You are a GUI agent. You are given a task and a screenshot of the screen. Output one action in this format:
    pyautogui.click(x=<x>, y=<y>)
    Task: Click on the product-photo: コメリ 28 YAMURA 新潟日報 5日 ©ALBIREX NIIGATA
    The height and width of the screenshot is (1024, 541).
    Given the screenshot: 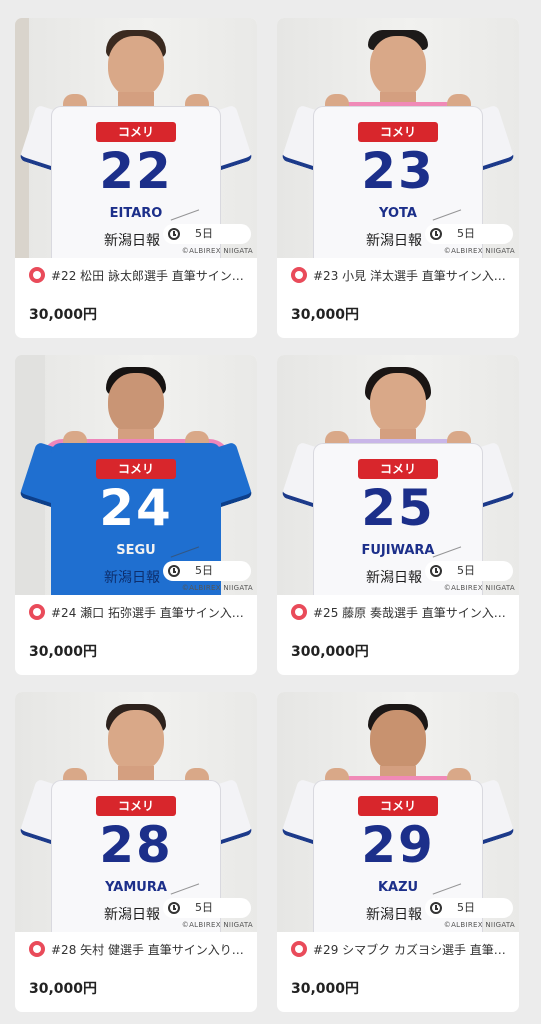 What is the action you would take?
    pyautogui.click(x=136, y=812)
    